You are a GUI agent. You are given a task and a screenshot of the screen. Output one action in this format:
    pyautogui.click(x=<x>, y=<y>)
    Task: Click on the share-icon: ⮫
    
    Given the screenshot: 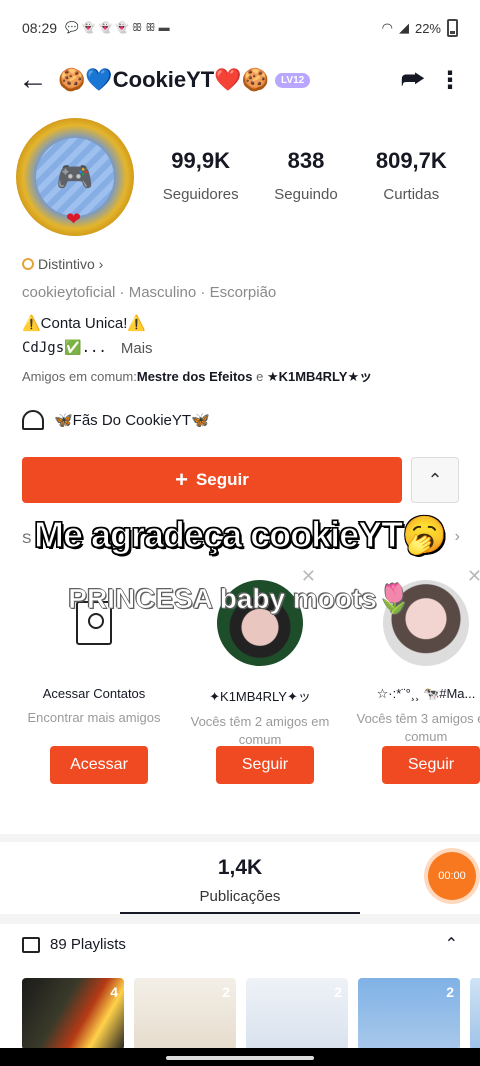 What is the action you would take?
    pyautogui.click(x=413, y=80)
    